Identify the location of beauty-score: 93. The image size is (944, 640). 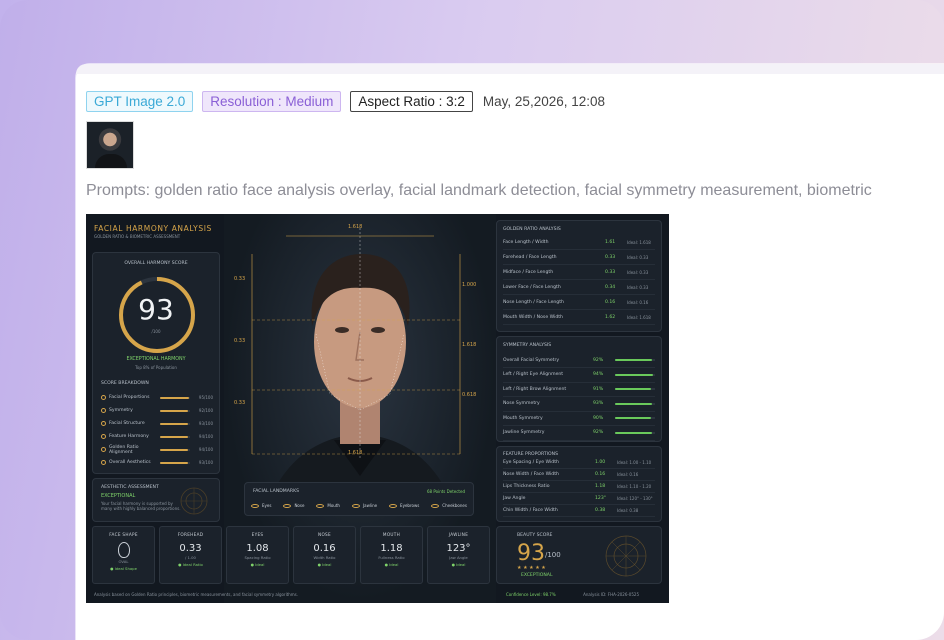
(531, 553).